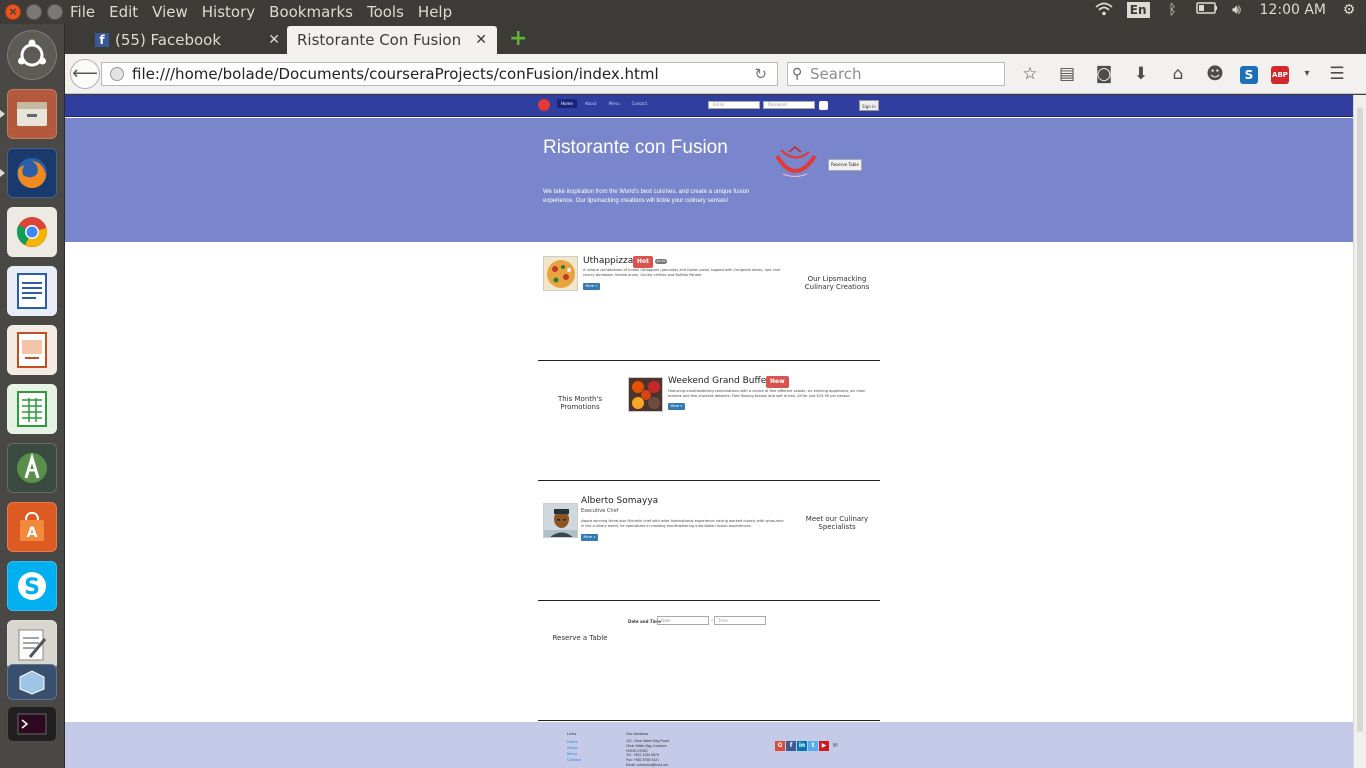 This screenshot has width=1366, height=768. What do you see at coordinates (123, 12) in the screenshot?
I see `menu-edit: Edit` at bounding box center [123, 12].